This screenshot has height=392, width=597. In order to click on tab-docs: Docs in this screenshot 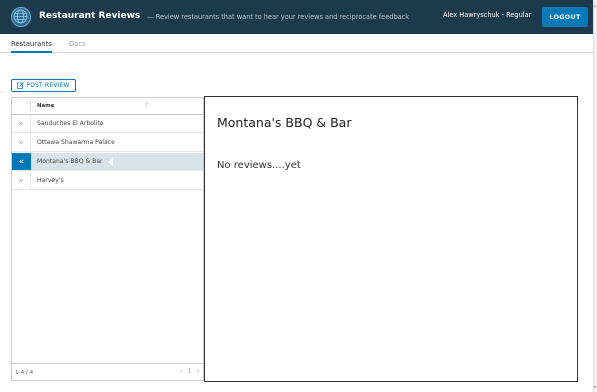, I will do `click(77, 44)`.